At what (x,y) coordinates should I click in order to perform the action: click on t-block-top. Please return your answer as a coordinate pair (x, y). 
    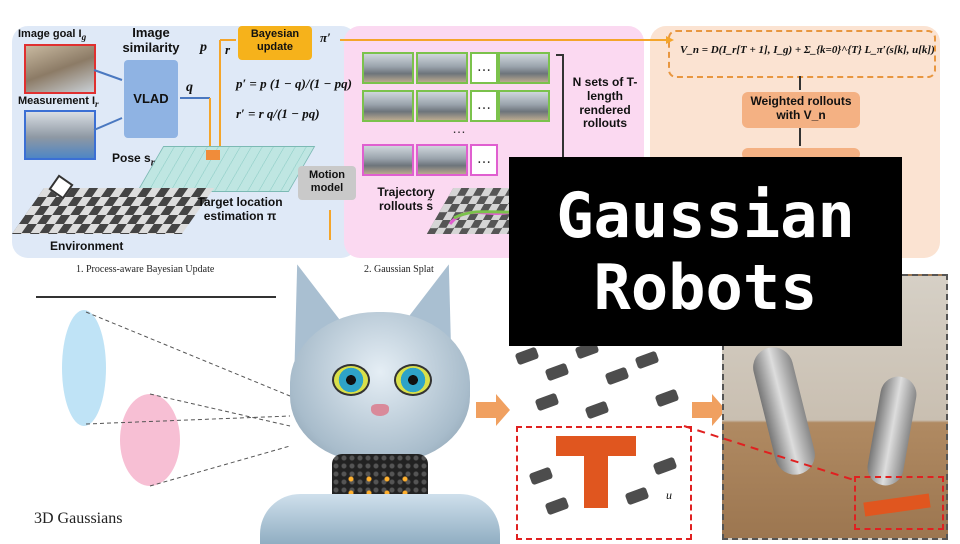
    Looking at the image, I should click on (596, 446).